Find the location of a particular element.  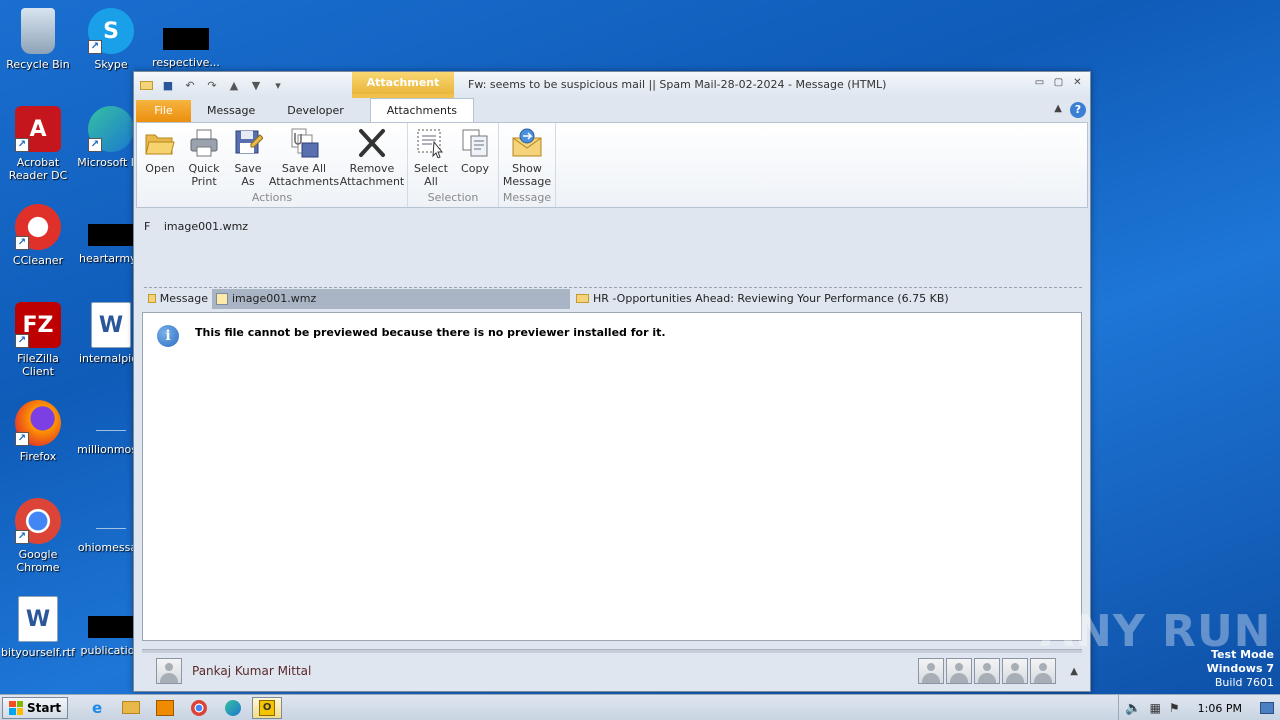

select-all-button: Select All is located at coordinates (431, 159).